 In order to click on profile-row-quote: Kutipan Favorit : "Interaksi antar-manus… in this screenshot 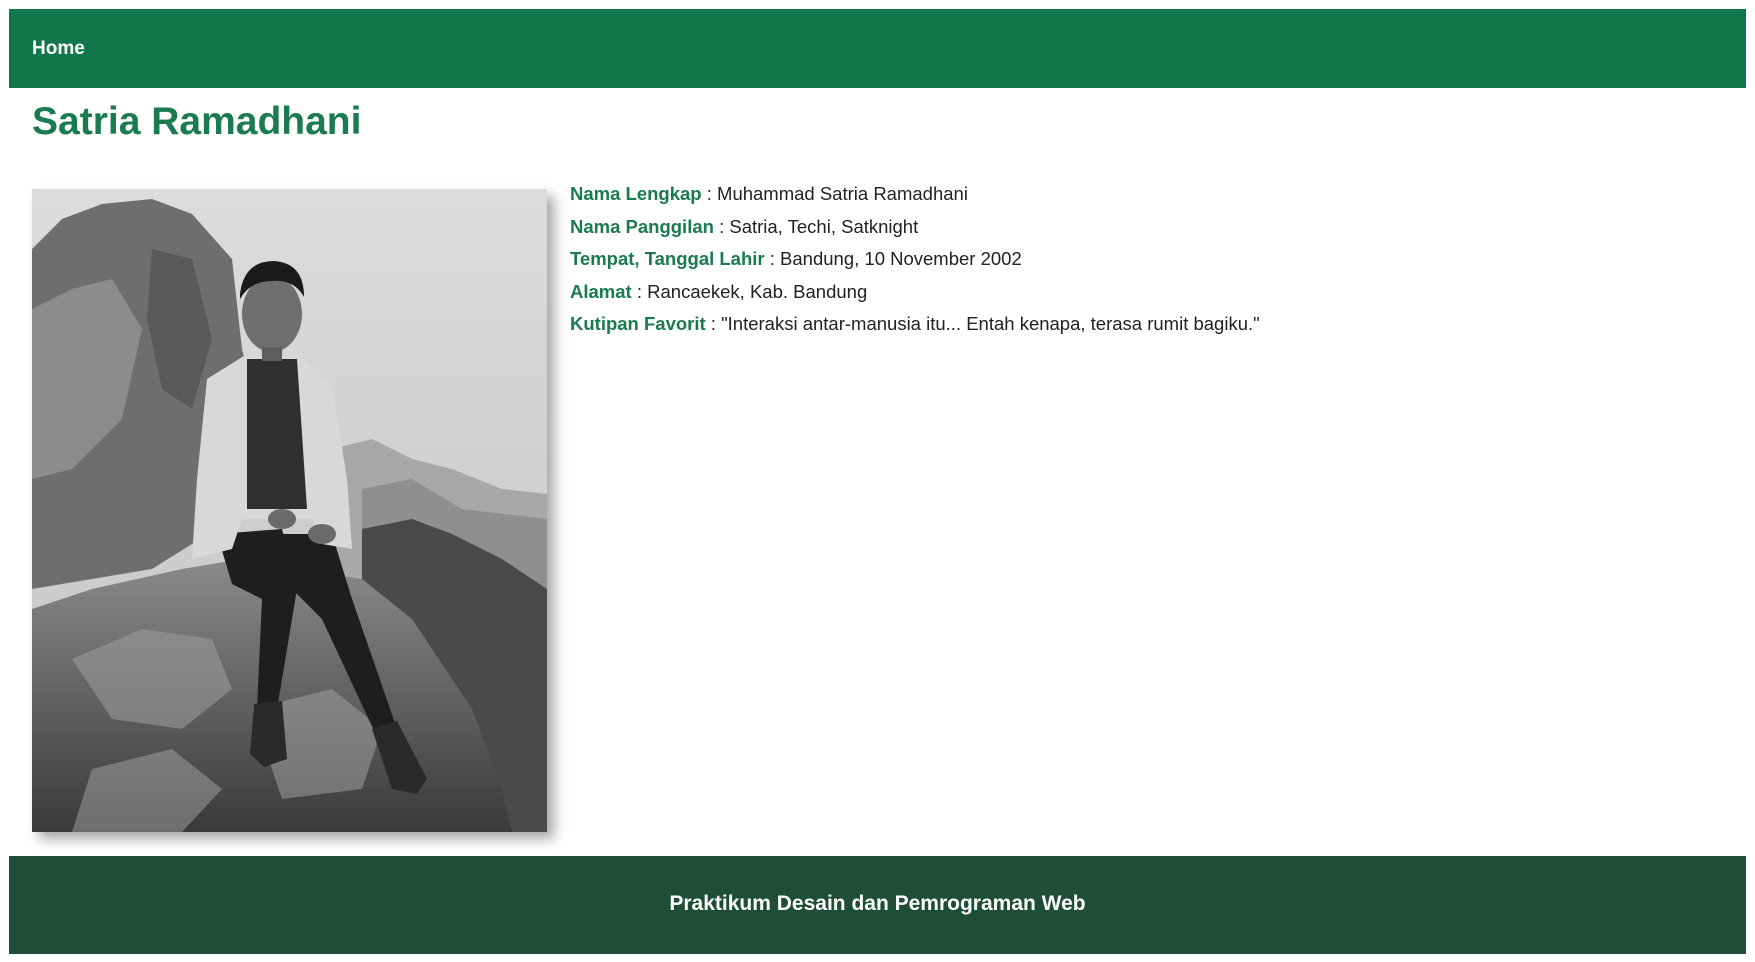, I will do `click(915, 328)`.